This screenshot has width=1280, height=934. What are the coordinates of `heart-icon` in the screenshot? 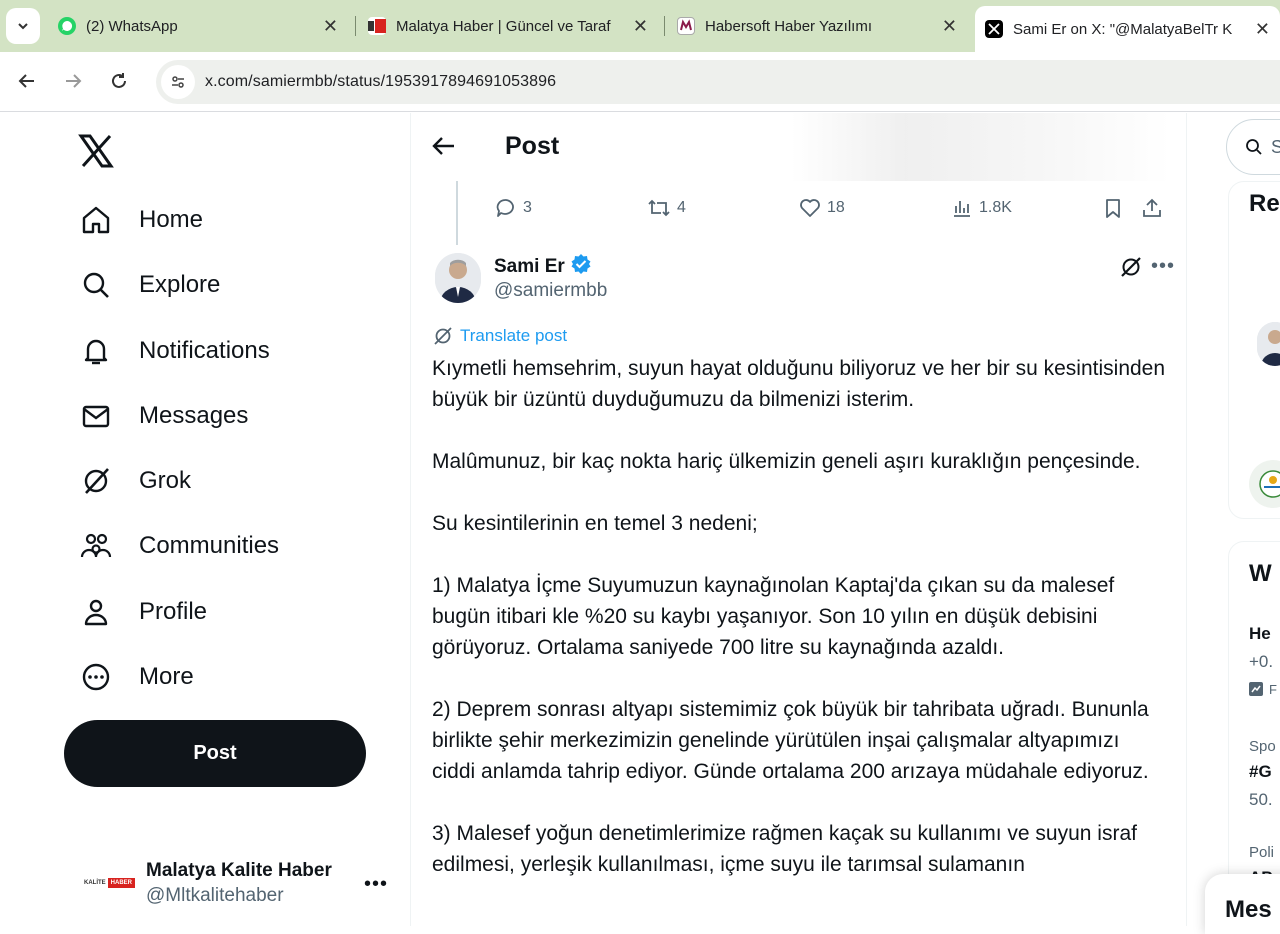 It's located at (810, 208).